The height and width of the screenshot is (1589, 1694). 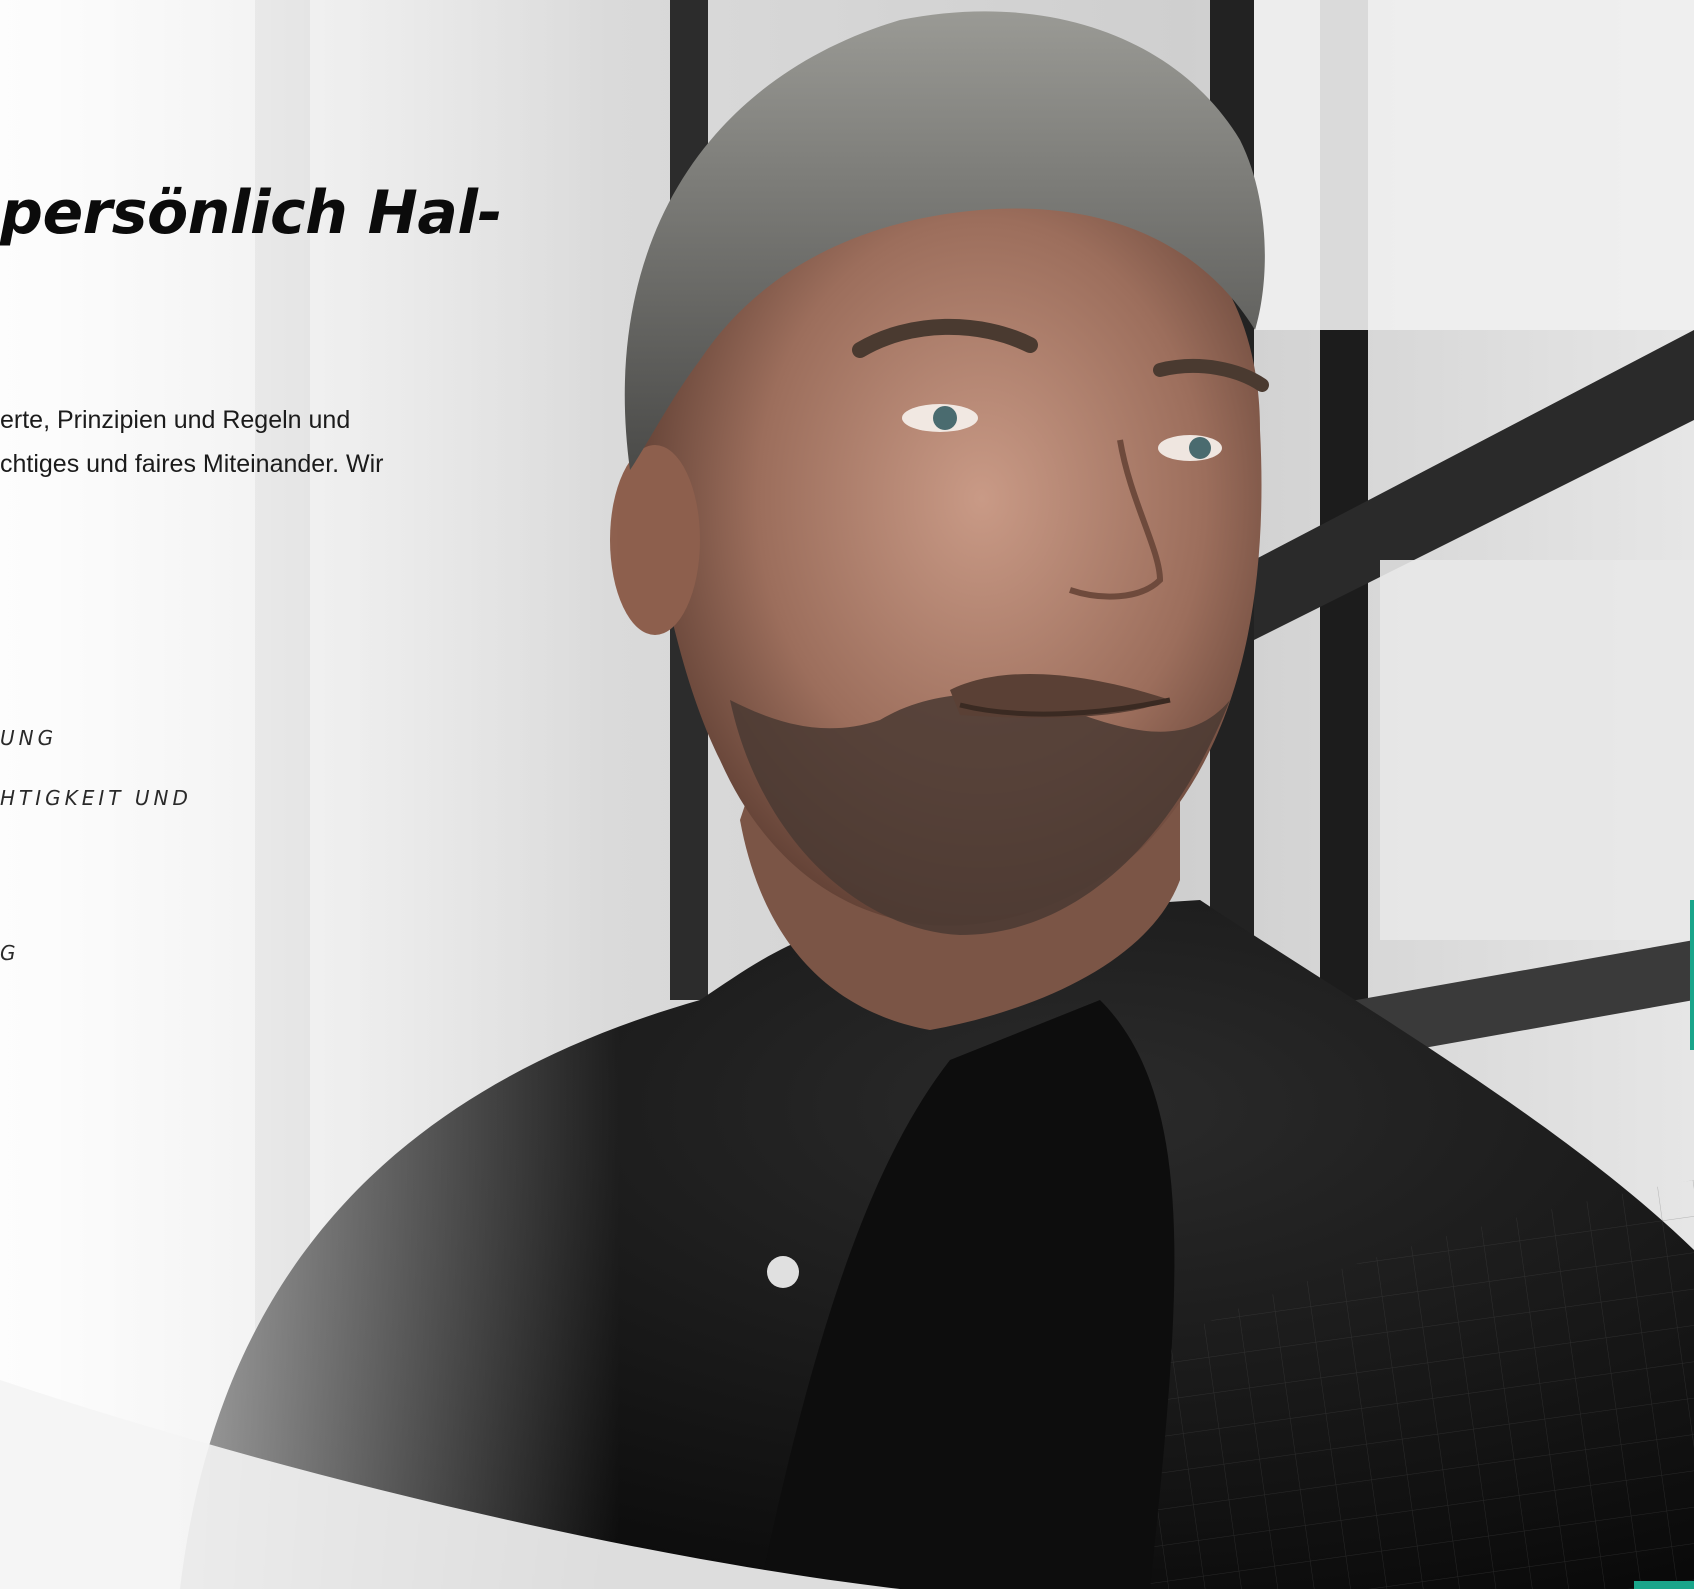 I want to click on intro-line: erte, Prinzipien und Regeln und, so click(x=175, y=420).